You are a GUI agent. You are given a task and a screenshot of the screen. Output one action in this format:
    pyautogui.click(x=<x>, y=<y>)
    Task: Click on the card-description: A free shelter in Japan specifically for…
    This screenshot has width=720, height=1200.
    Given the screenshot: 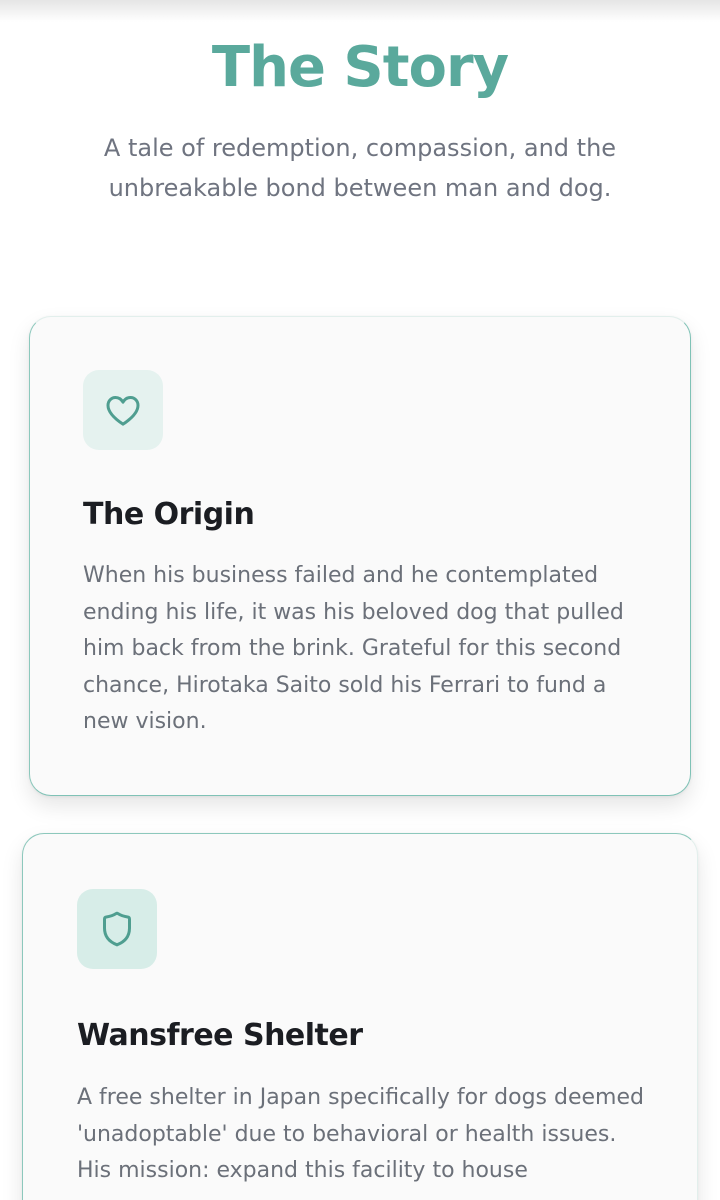 What is the action you would take?
    pyautogui.click(x=360, y=1134)
    